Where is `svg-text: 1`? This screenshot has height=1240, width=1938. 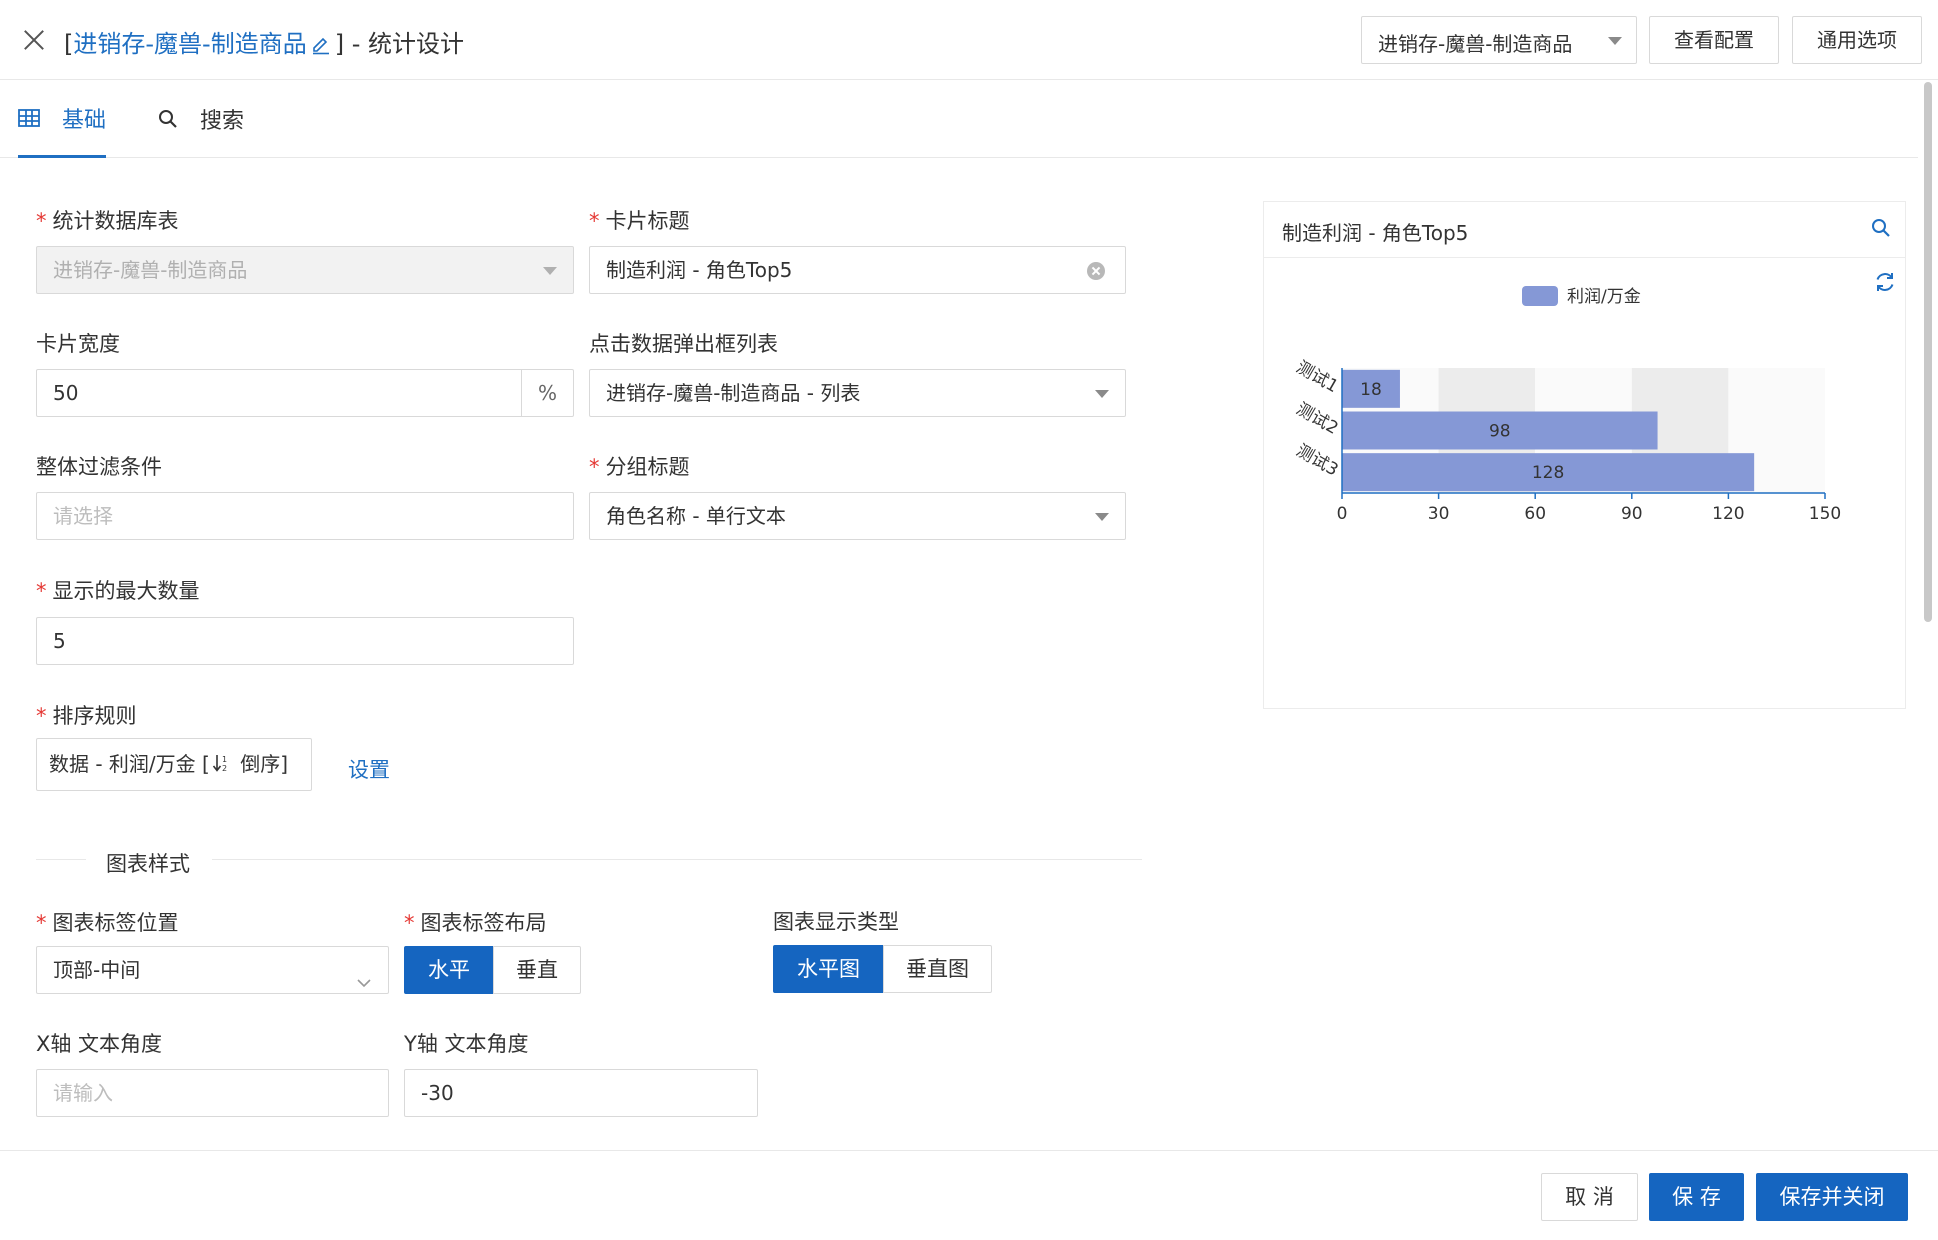 svg-text: 1 is located at coordinates (224, 759).